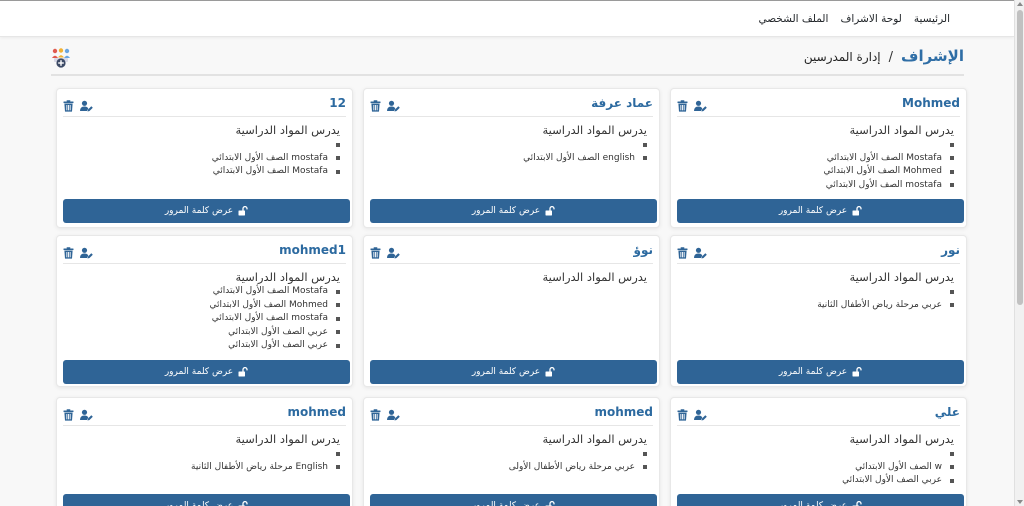 Image resolution: width=1024 pixels, height=506 pixels. I want to click on page-scrollbar, so click(1019, 253).